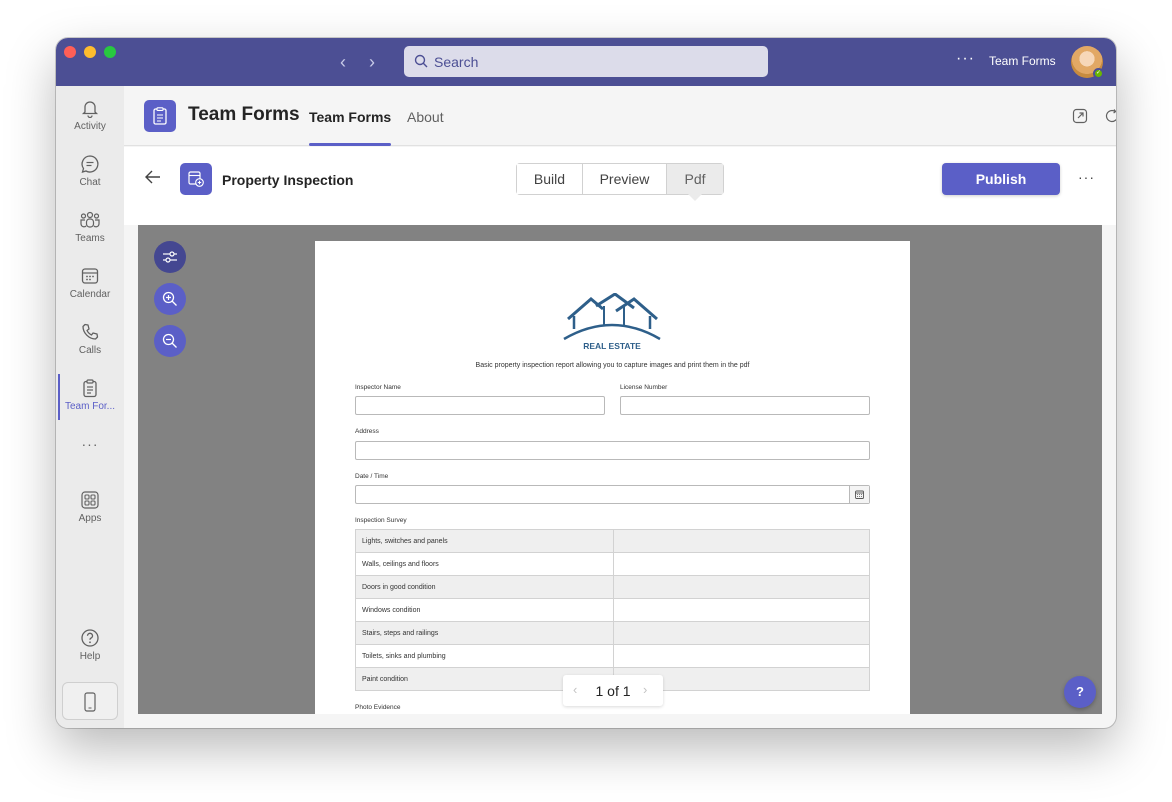 Image resolution: width=1172 pixels, height=802 pixels. I want to click on build-view-button: Build, so click(550, 179).